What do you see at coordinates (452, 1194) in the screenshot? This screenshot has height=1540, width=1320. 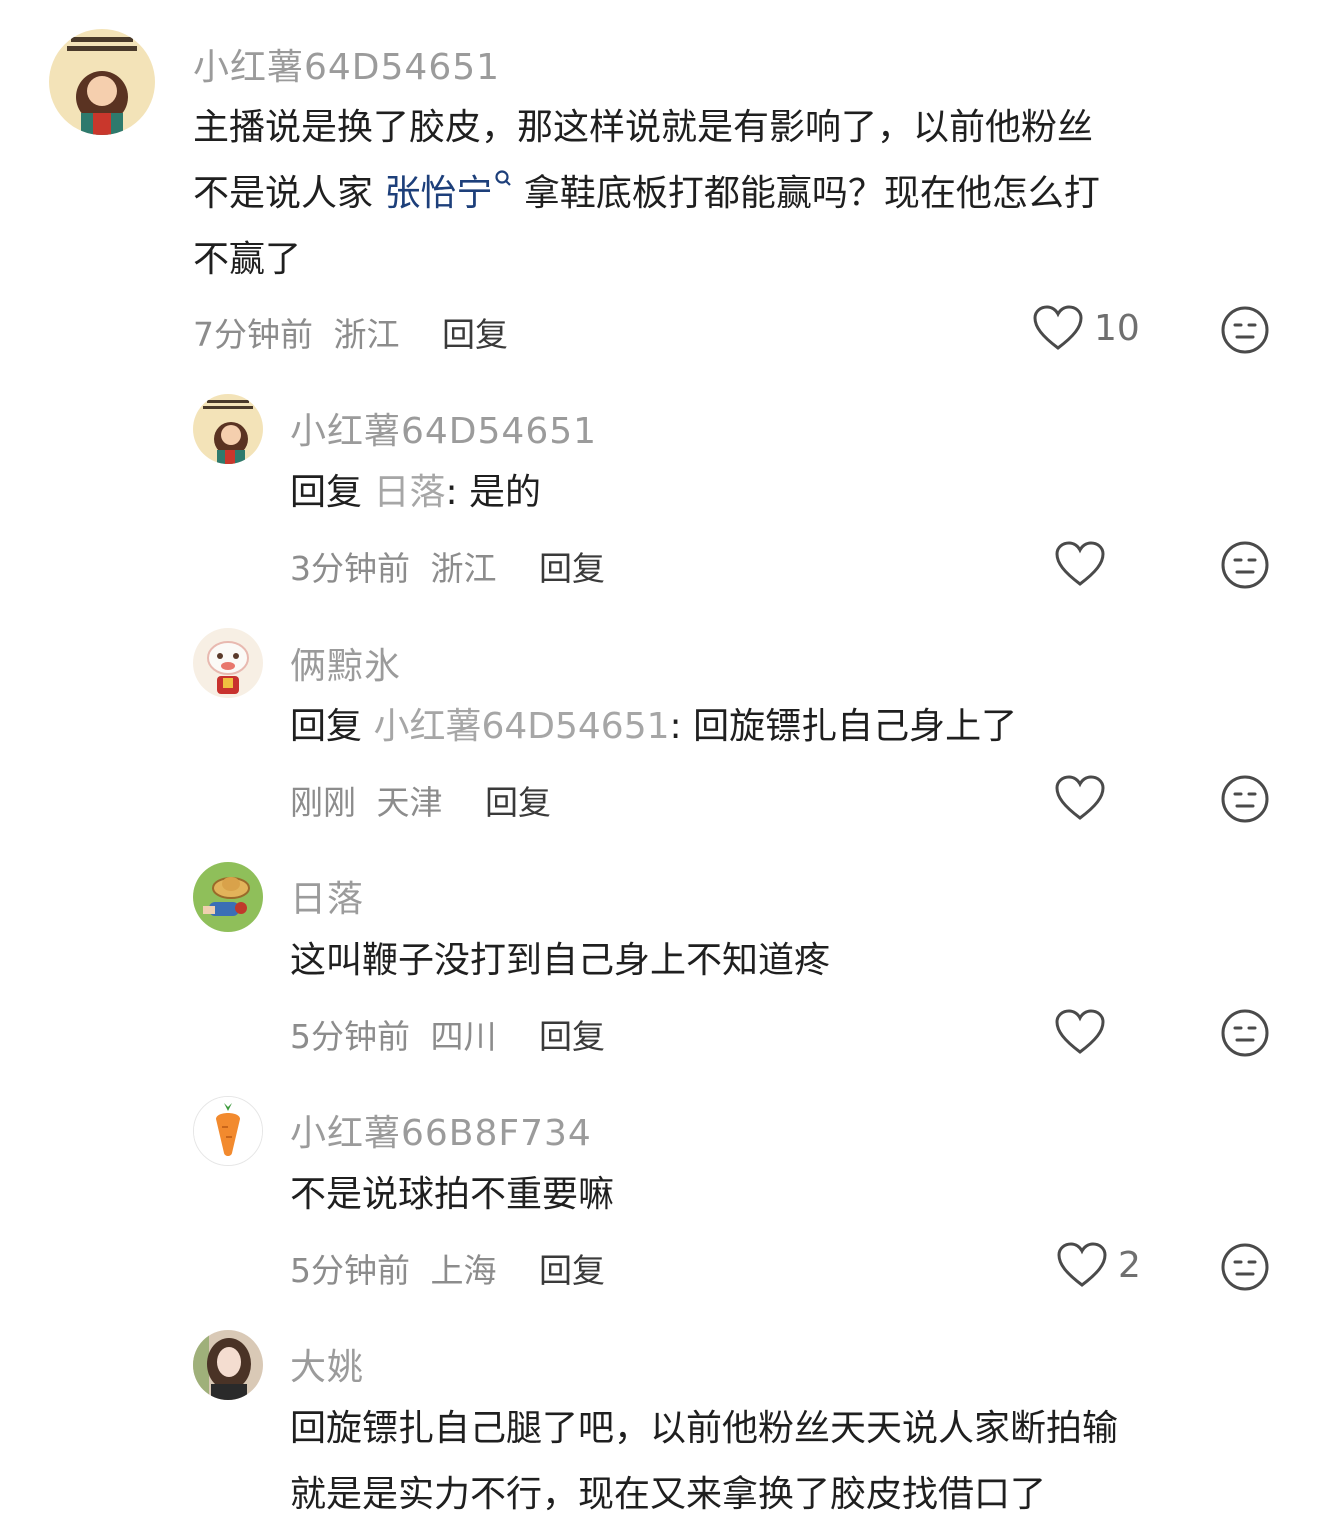 I see `comment-text: 不是说球拍不重要嘛` at bounding box center [452, 1194].